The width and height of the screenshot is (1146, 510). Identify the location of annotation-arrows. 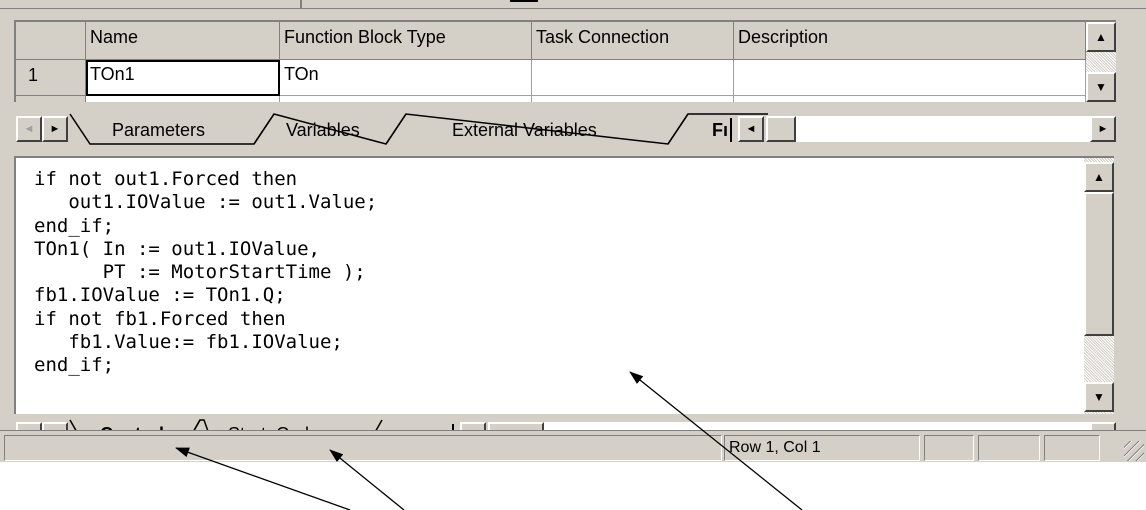
(489, 440).